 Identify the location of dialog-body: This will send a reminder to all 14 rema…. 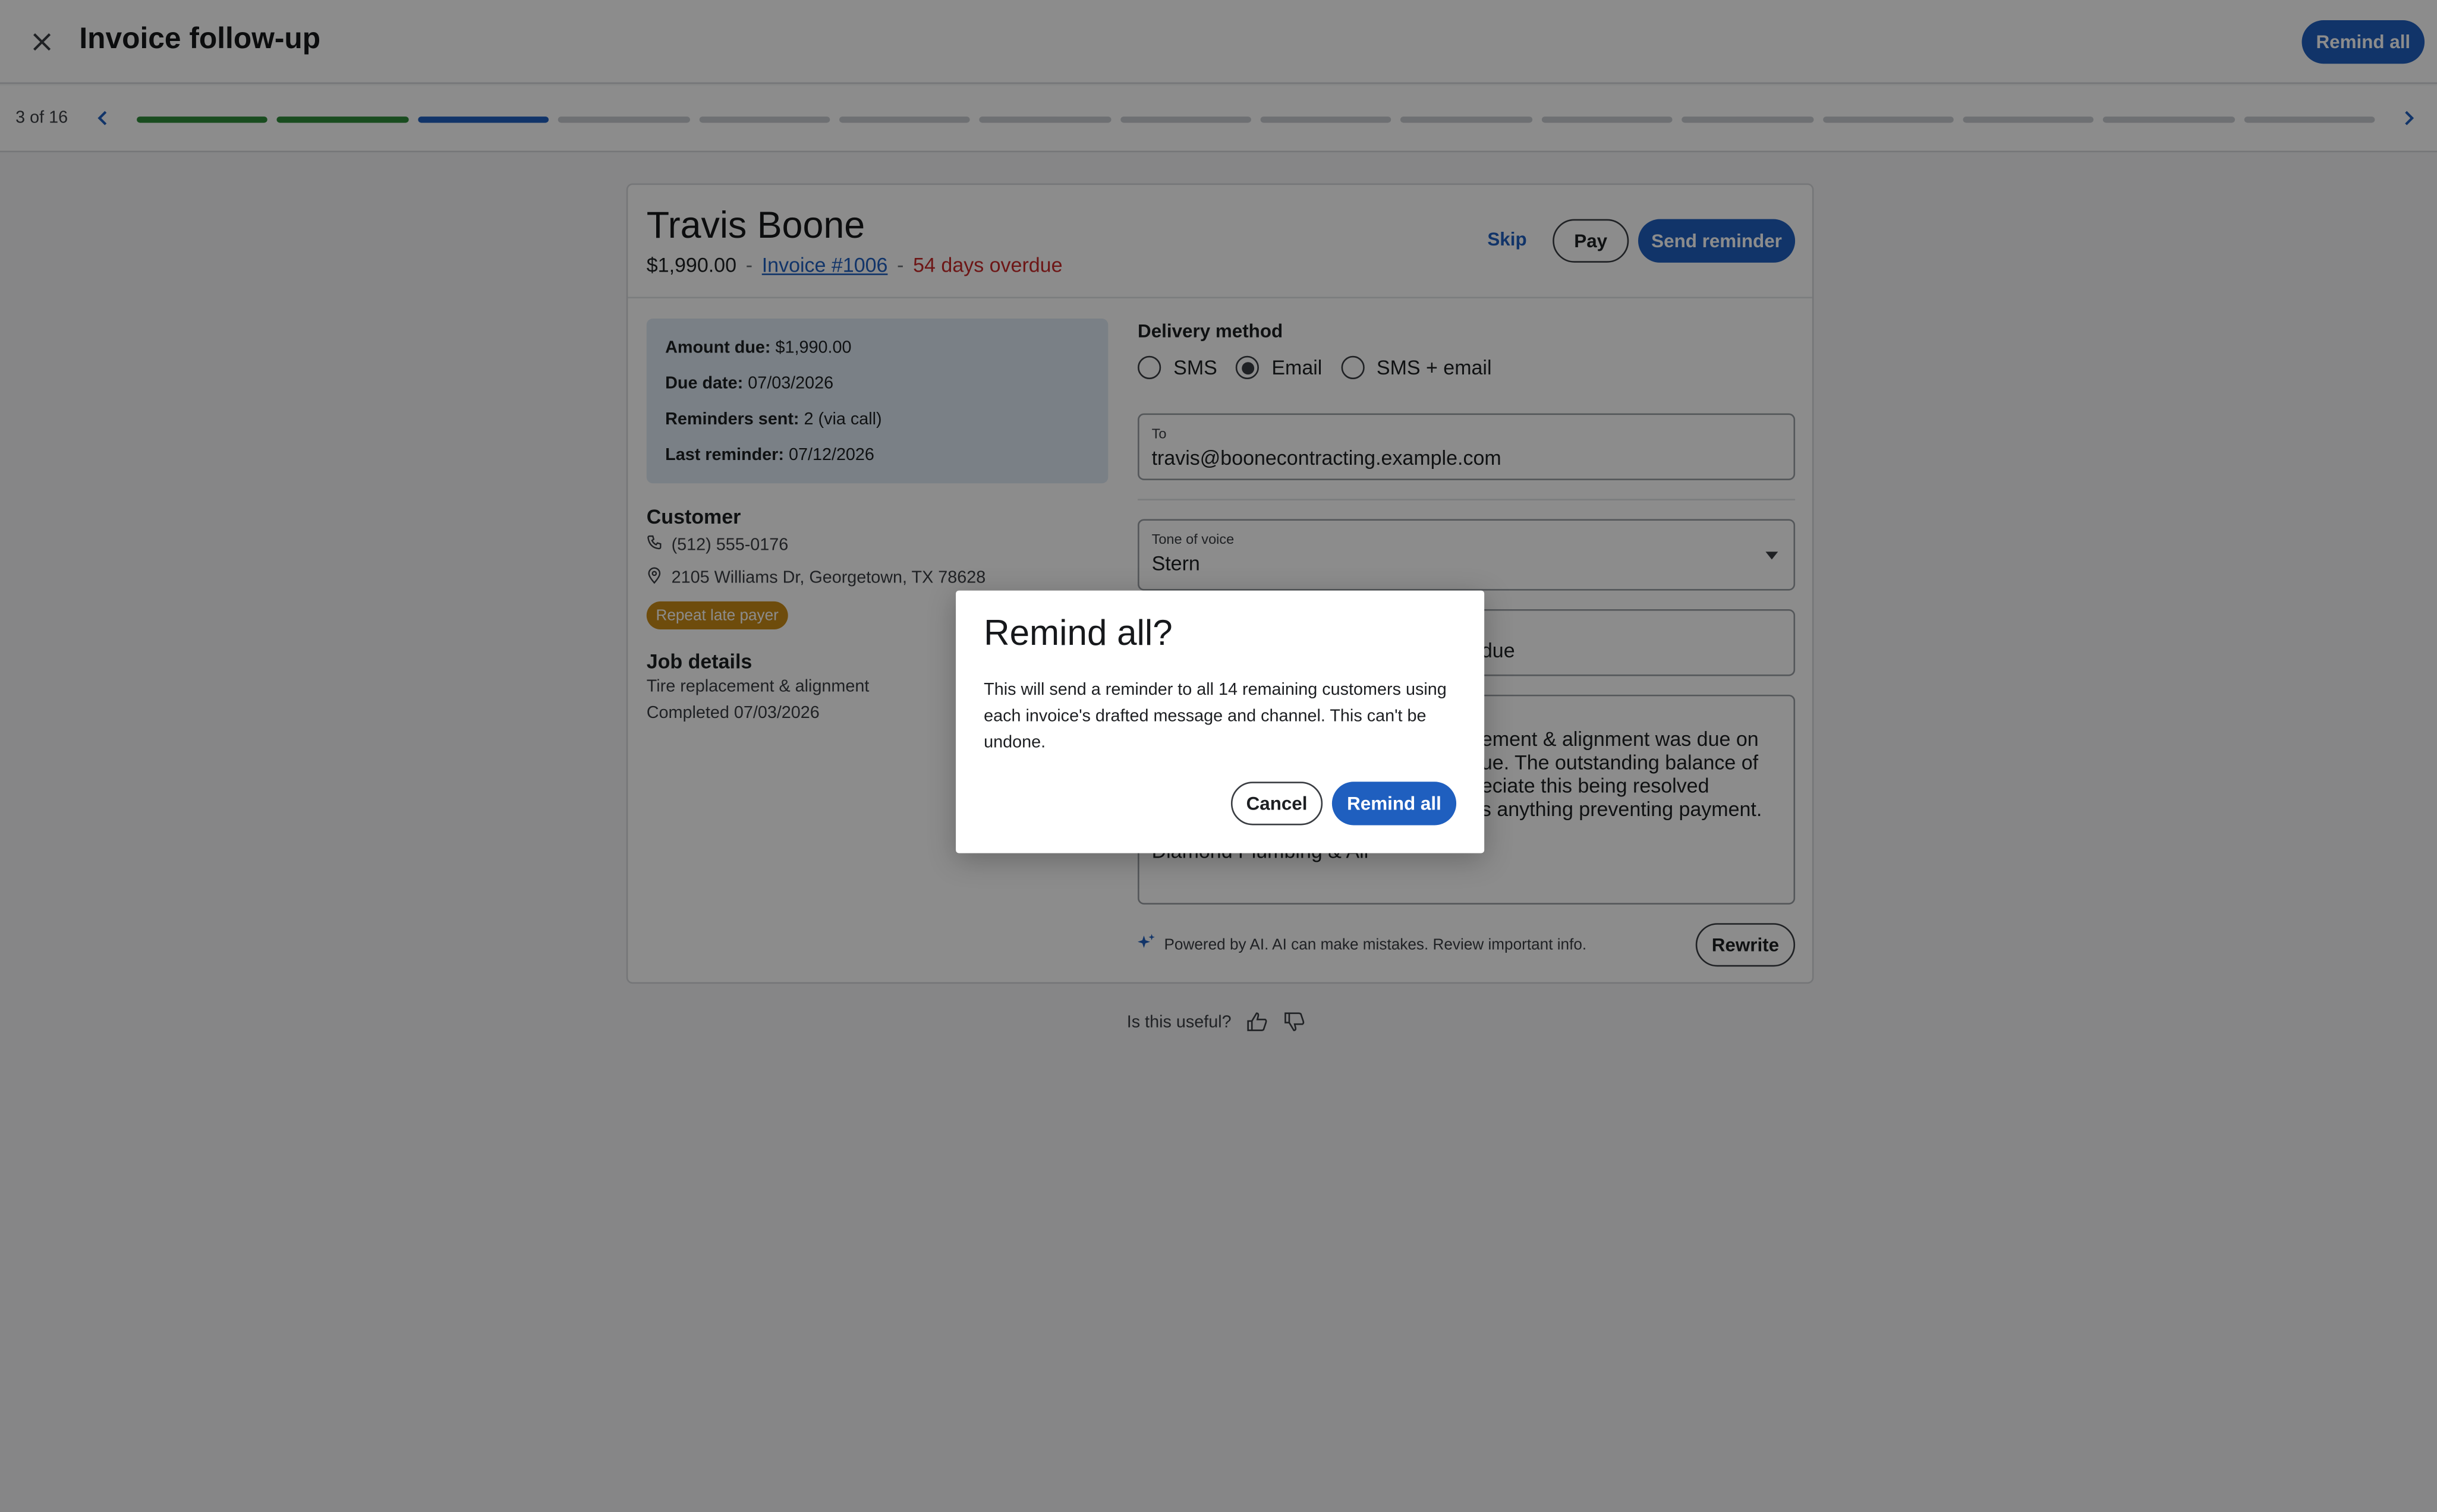
(1215, 716).